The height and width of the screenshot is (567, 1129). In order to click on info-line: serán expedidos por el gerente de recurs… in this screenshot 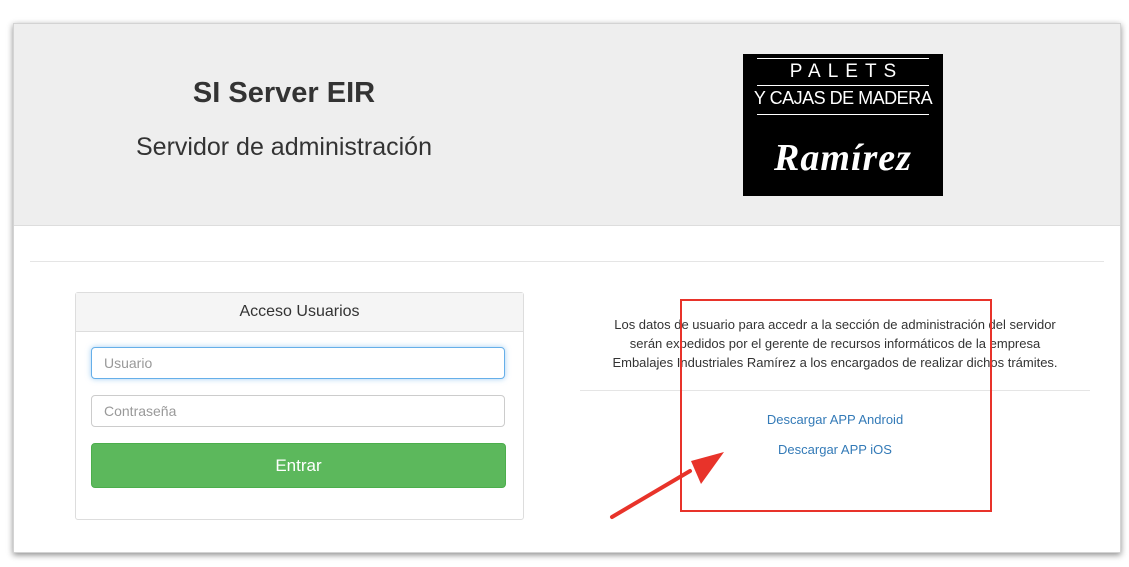, I will do `click(835, 343)`.